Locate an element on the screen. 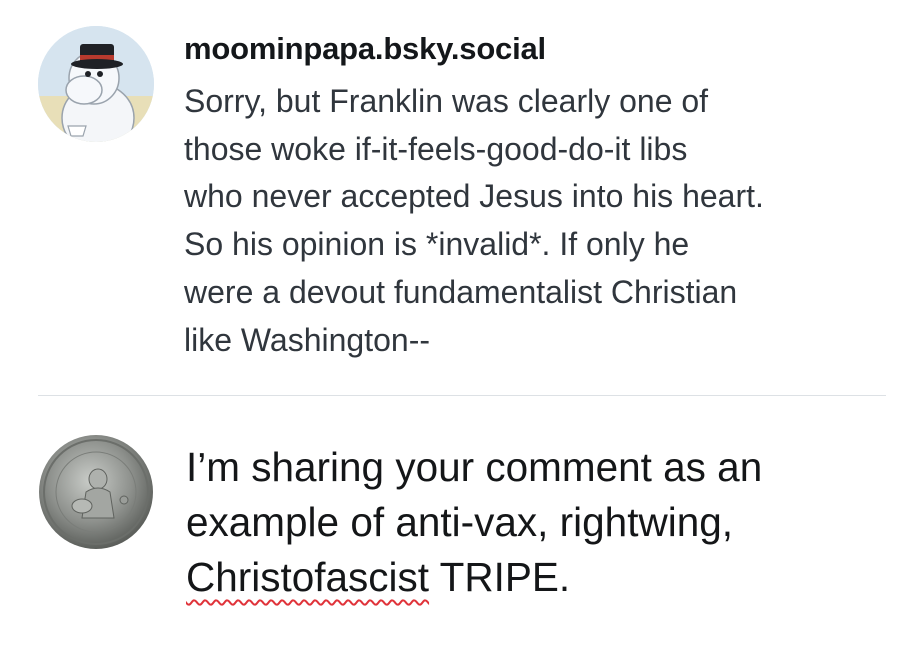 The height and width of the screenshot is (646, 922). compose-text-line: Christofascist TRIPE. is located at coordinates (541, 577).